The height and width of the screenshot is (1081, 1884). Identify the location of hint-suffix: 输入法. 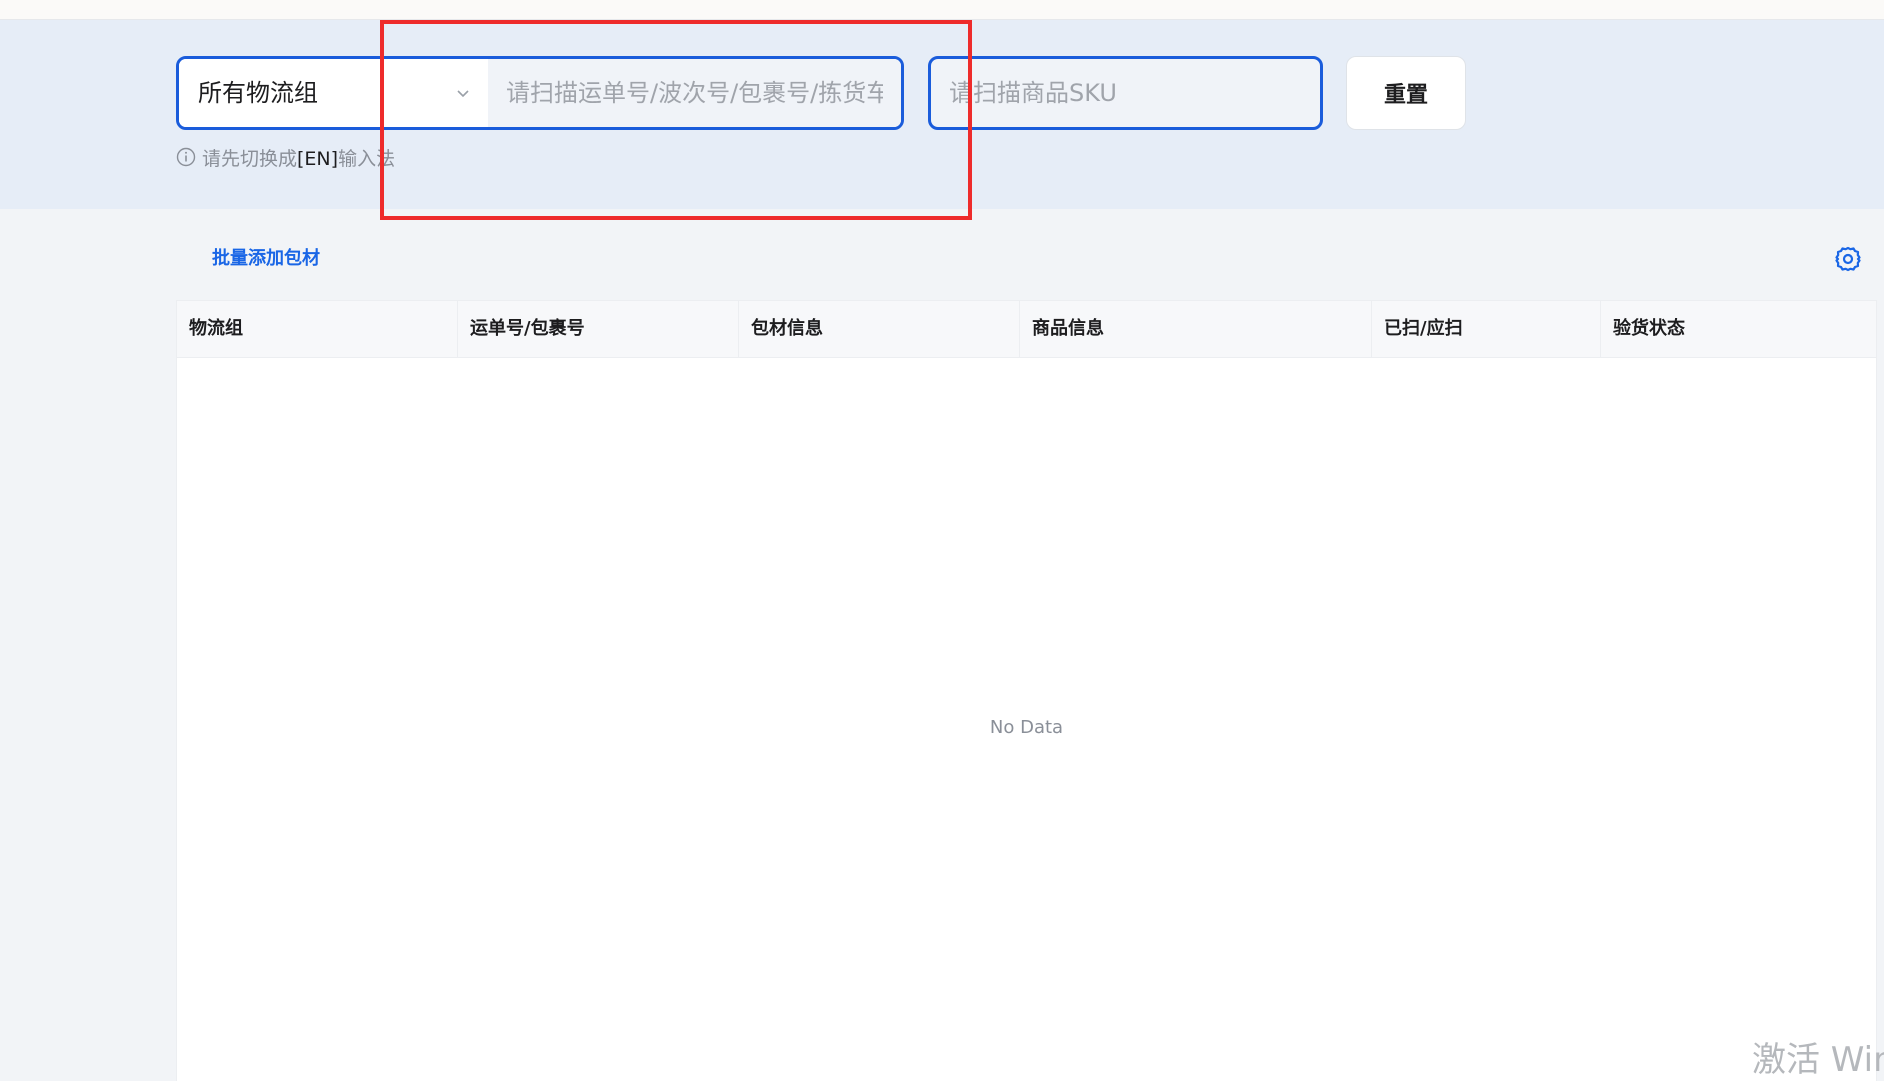
(367, 158).